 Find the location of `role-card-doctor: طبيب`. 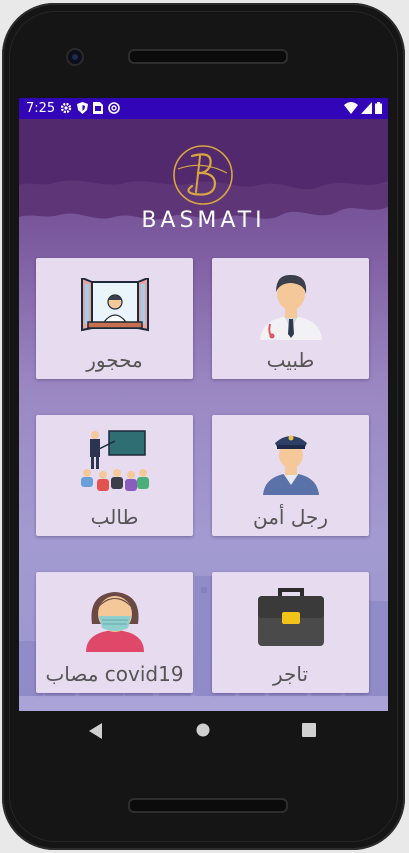

role-card-doctor: طبيب is located at coordinates (290, 318).